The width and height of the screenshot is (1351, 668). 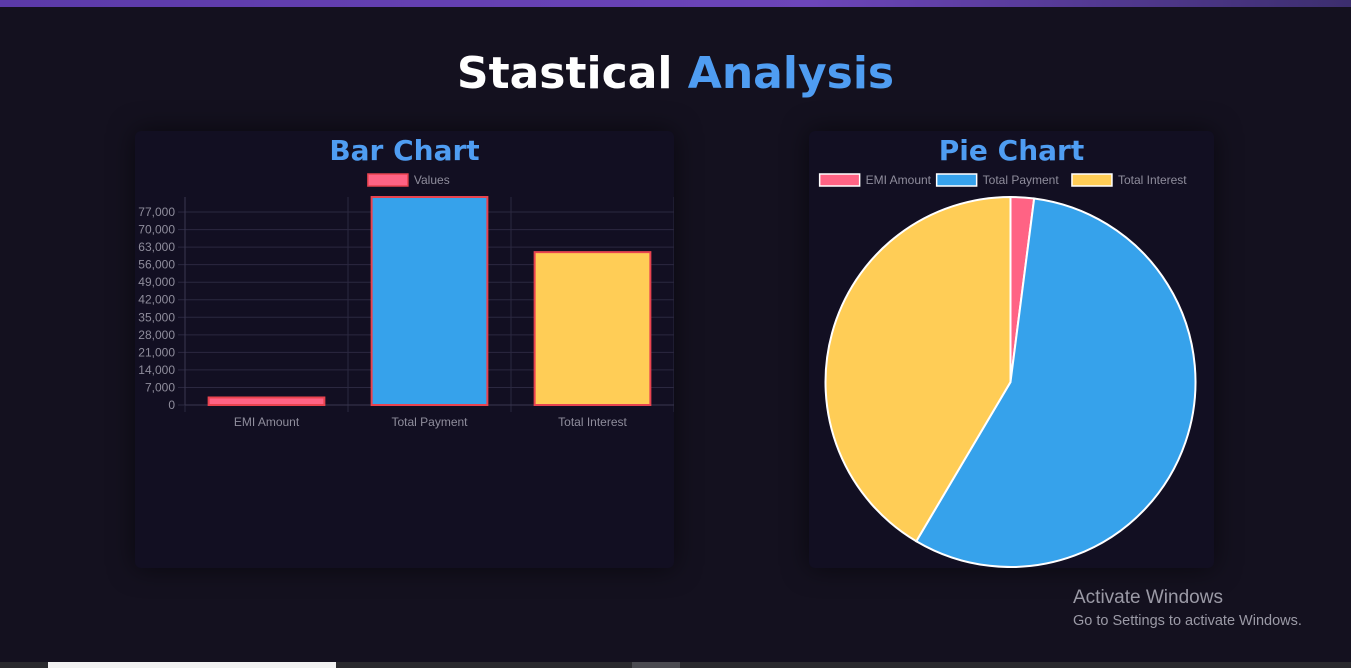 What do you see at coordinates (156, 352) in the screenshot?
I see `y-tick-label: 21,000` at bounding box center [156, 352].